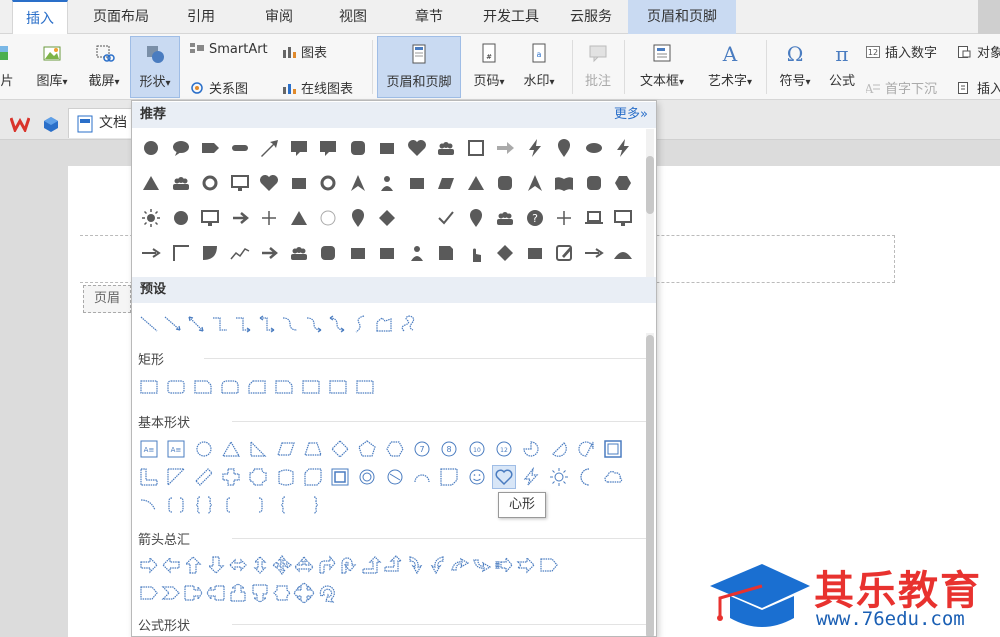 The image size is (1000, 637). What do you see at coordinates (238, 593) in the screenshot?
I see `callout-u-arrow-option` at bounding box center [238, 593].